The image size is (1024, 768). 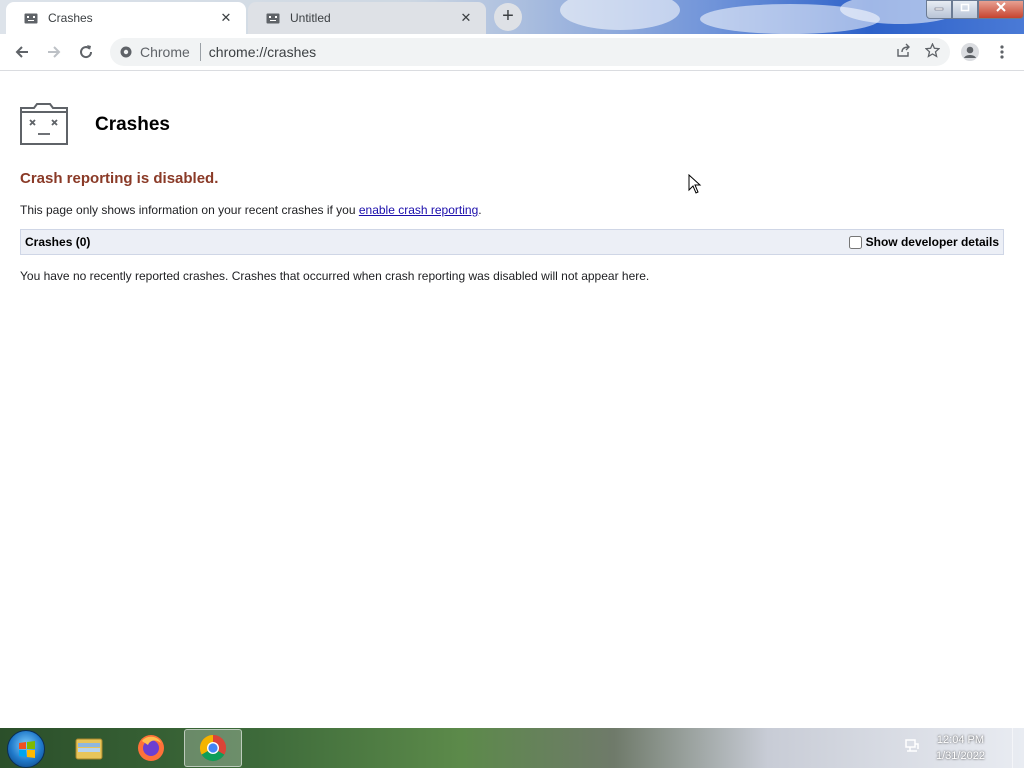 I want to click on window-controls, so click(x=975, y=10).